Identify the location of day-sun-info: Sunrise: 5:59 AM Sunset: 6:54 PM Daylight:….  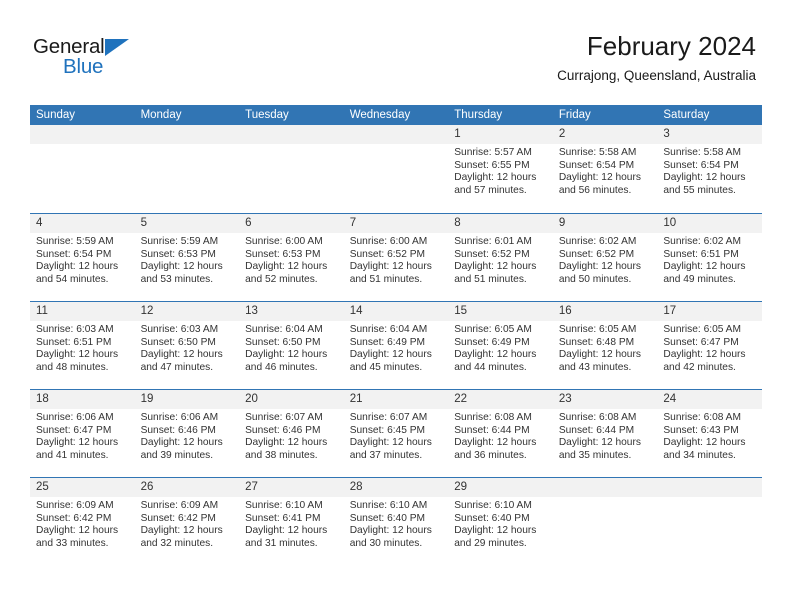
(82, 259).